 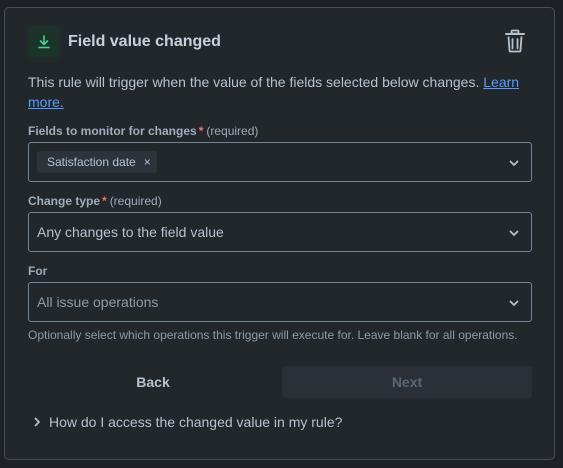 I want to click on field-tag-label: Satisfaction date, so click(x=91, y=162).